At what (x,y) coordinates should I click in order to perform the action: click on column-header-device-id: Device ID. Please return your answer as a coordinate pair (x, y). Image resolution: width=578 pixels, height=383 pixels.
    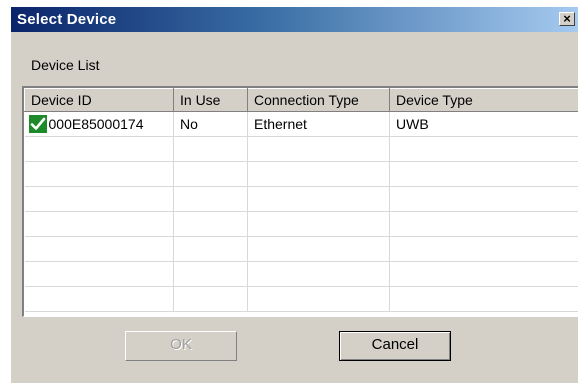
    Looking at the image, I should click on (99, 100).